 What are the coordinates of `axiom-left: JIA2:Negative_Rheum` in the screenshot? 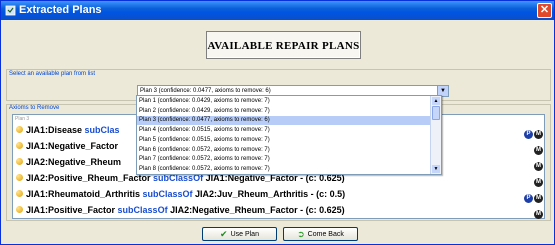 It's located at (74, 162).